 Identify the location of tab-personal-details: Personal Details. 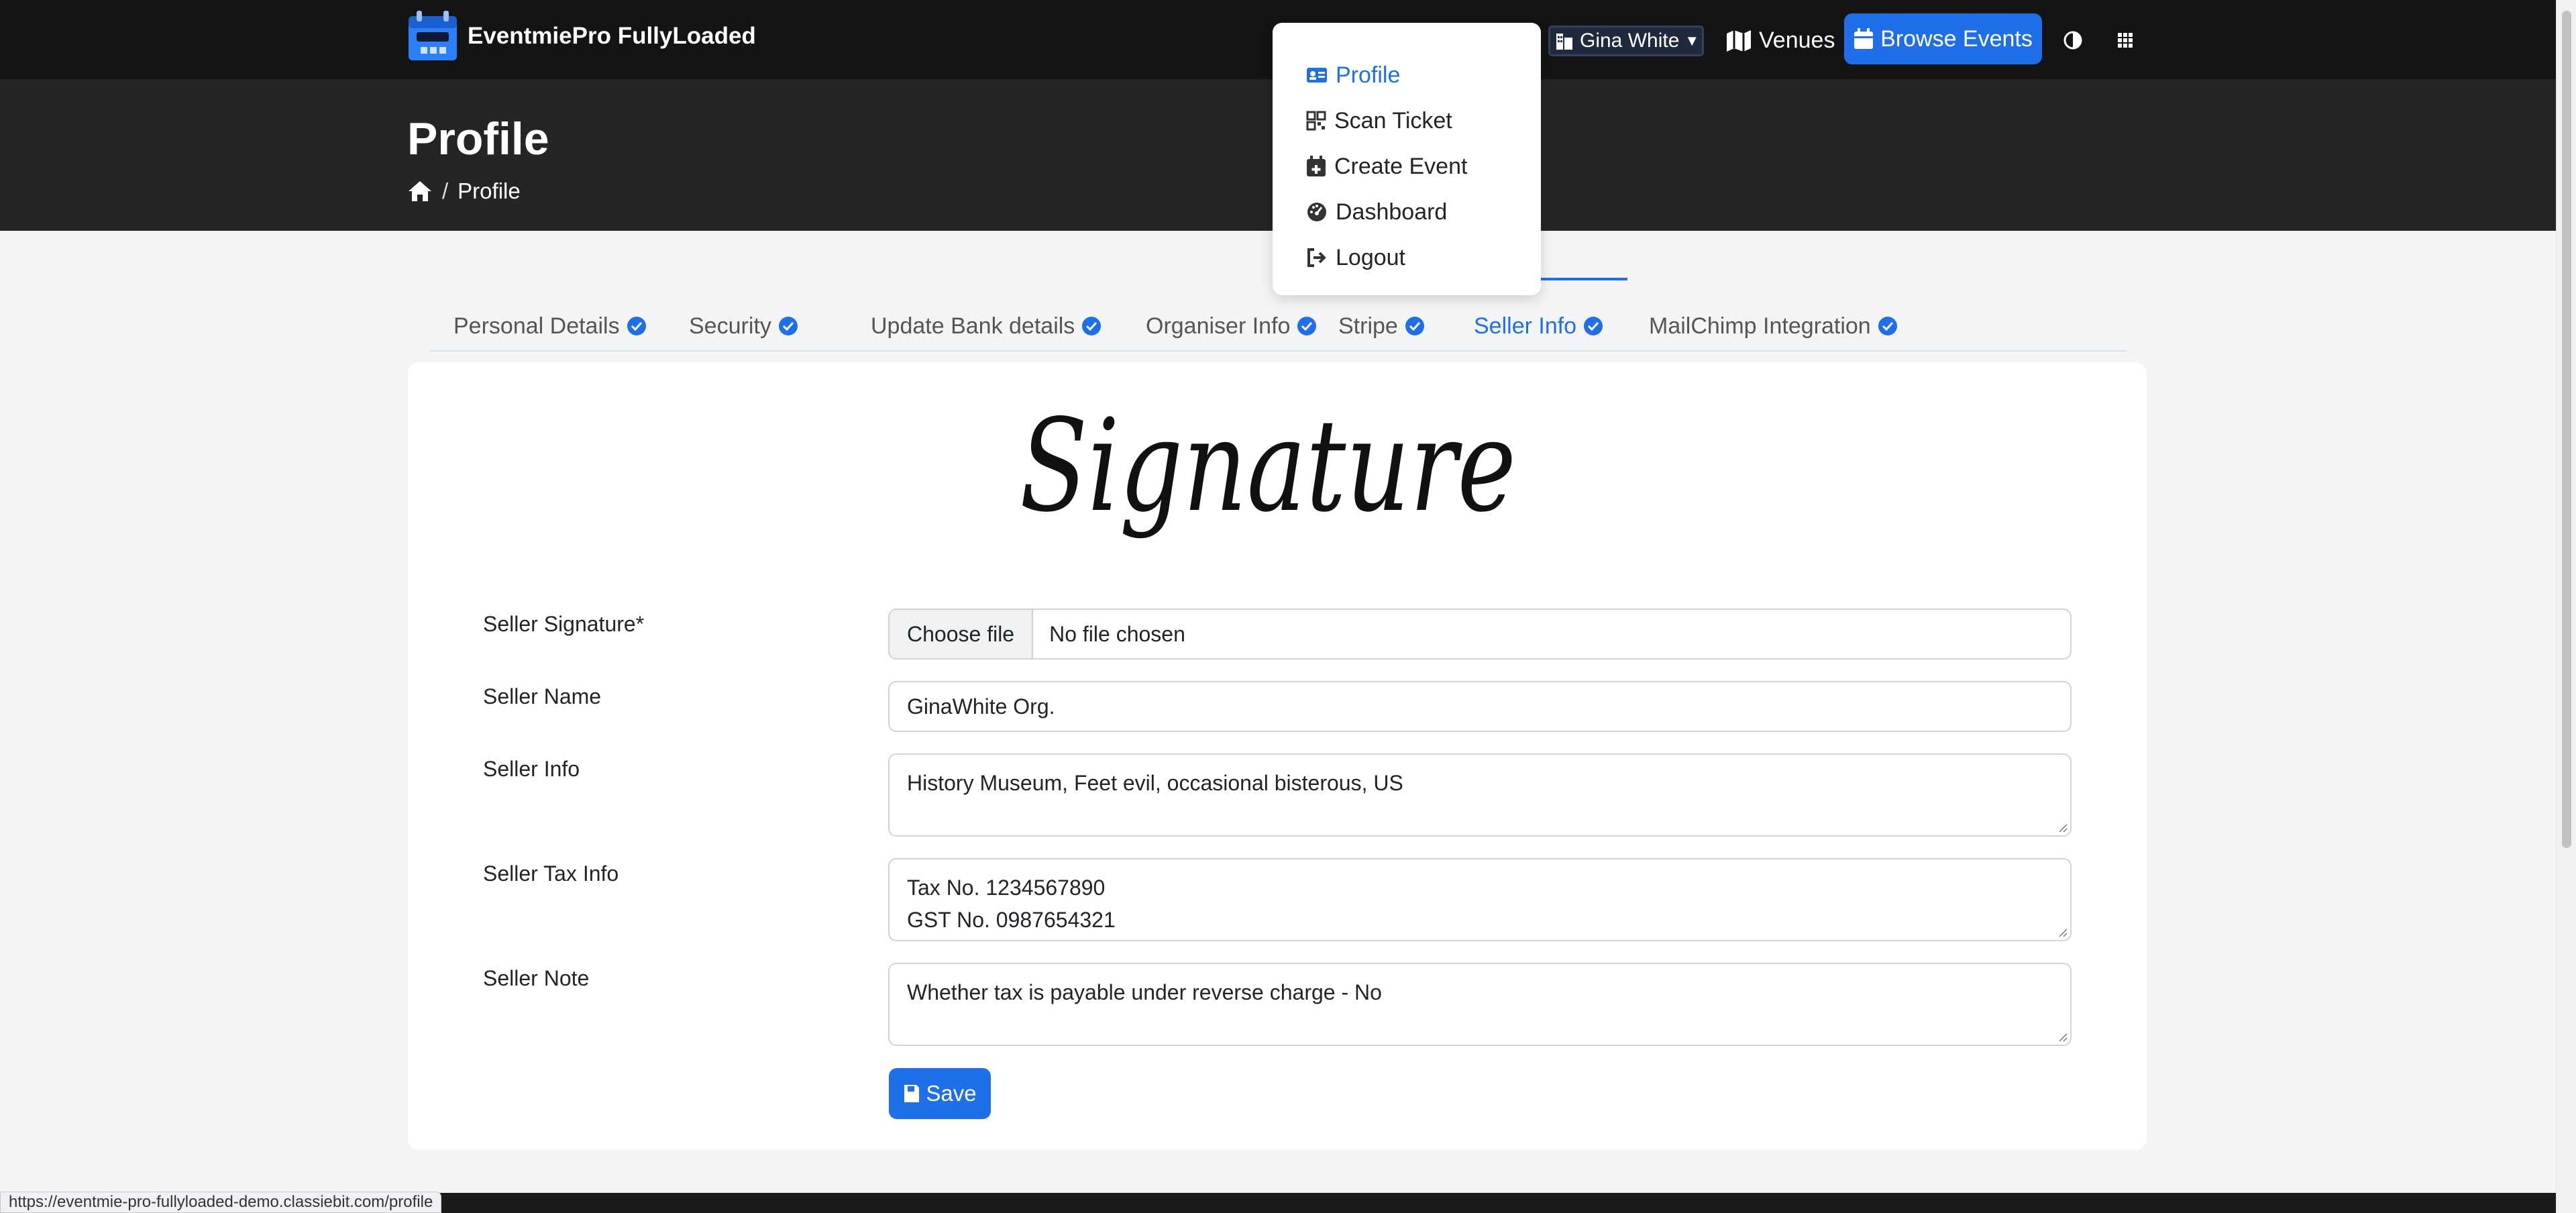
(550, 326).